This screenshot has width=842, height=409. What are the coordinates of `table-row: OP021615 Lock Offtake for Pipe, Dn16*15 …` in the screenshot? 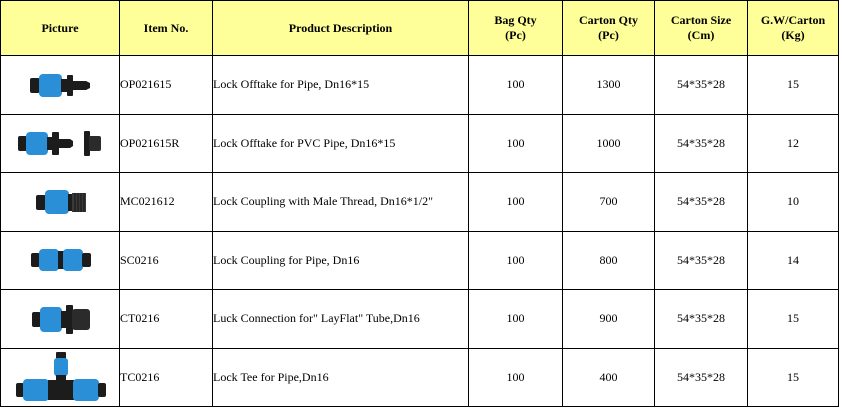 It's located at (419, 85).